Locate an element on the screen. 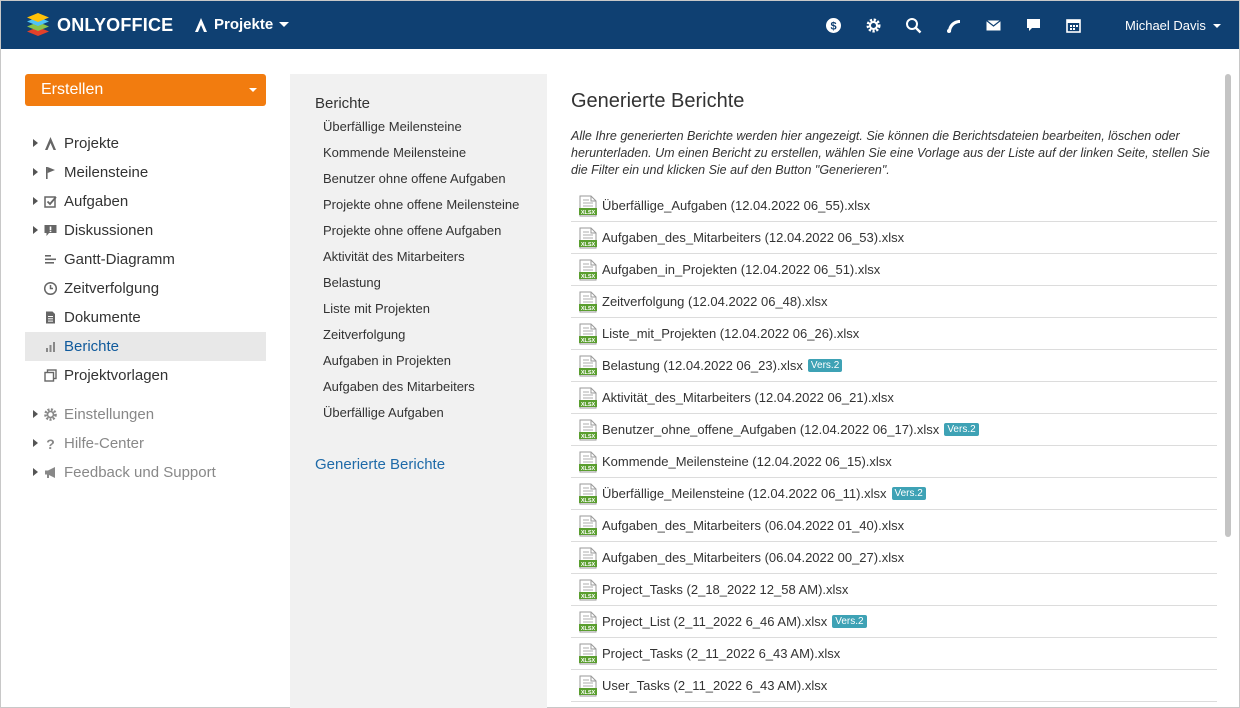  sidebar-item-dokumente: Dokumente is located at coordinates (145, 317).